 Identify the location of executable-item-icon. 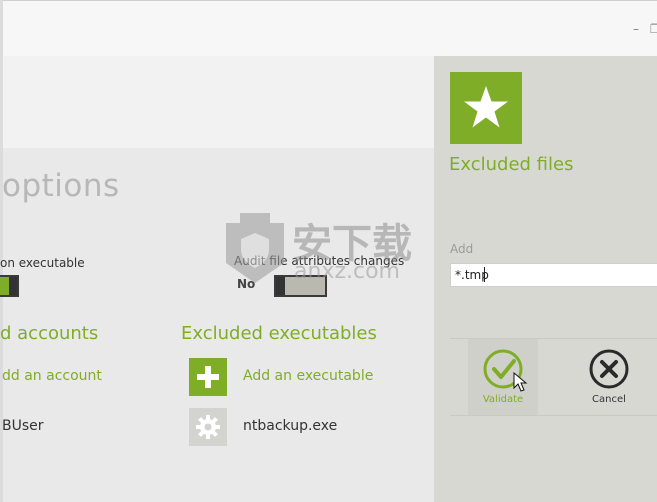
(208, 427).